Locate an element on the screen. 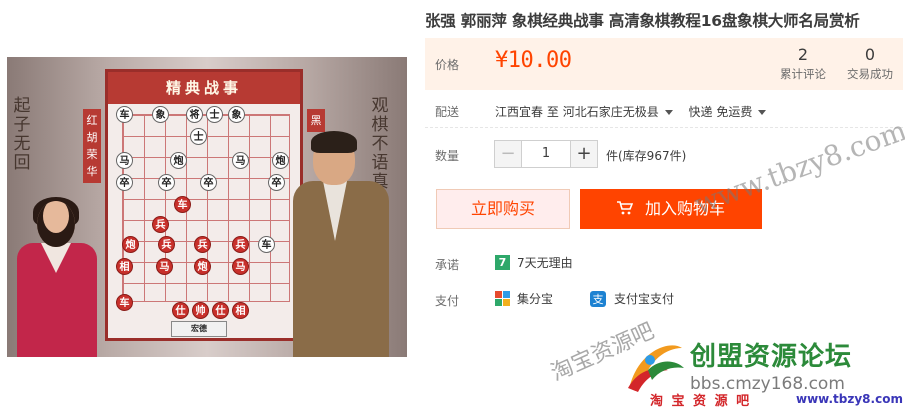  ship-from: 江西宜春 is located at coordinates (519, 112).